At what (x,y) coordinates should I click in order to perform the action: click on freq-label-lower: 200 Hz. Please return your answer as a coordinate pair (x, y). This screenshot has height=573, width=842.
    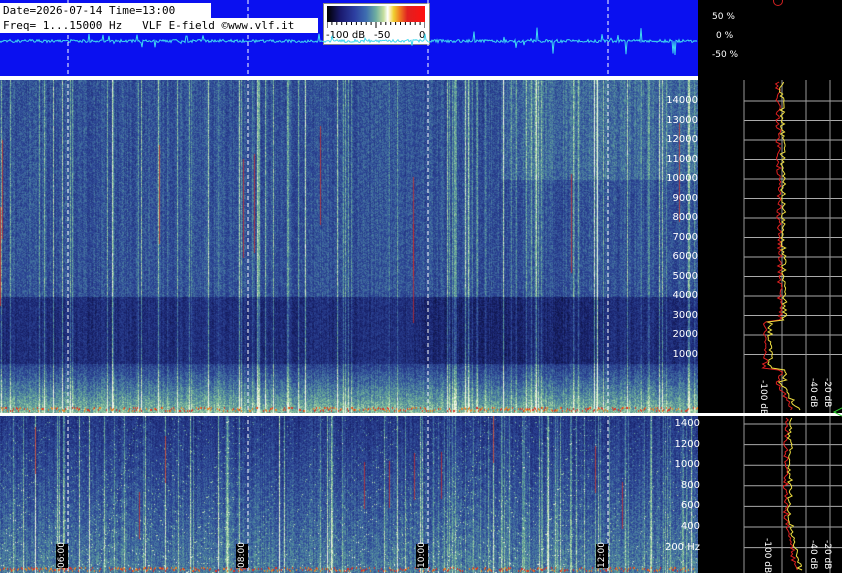
    Looking at the image, I should click on (682, 547).